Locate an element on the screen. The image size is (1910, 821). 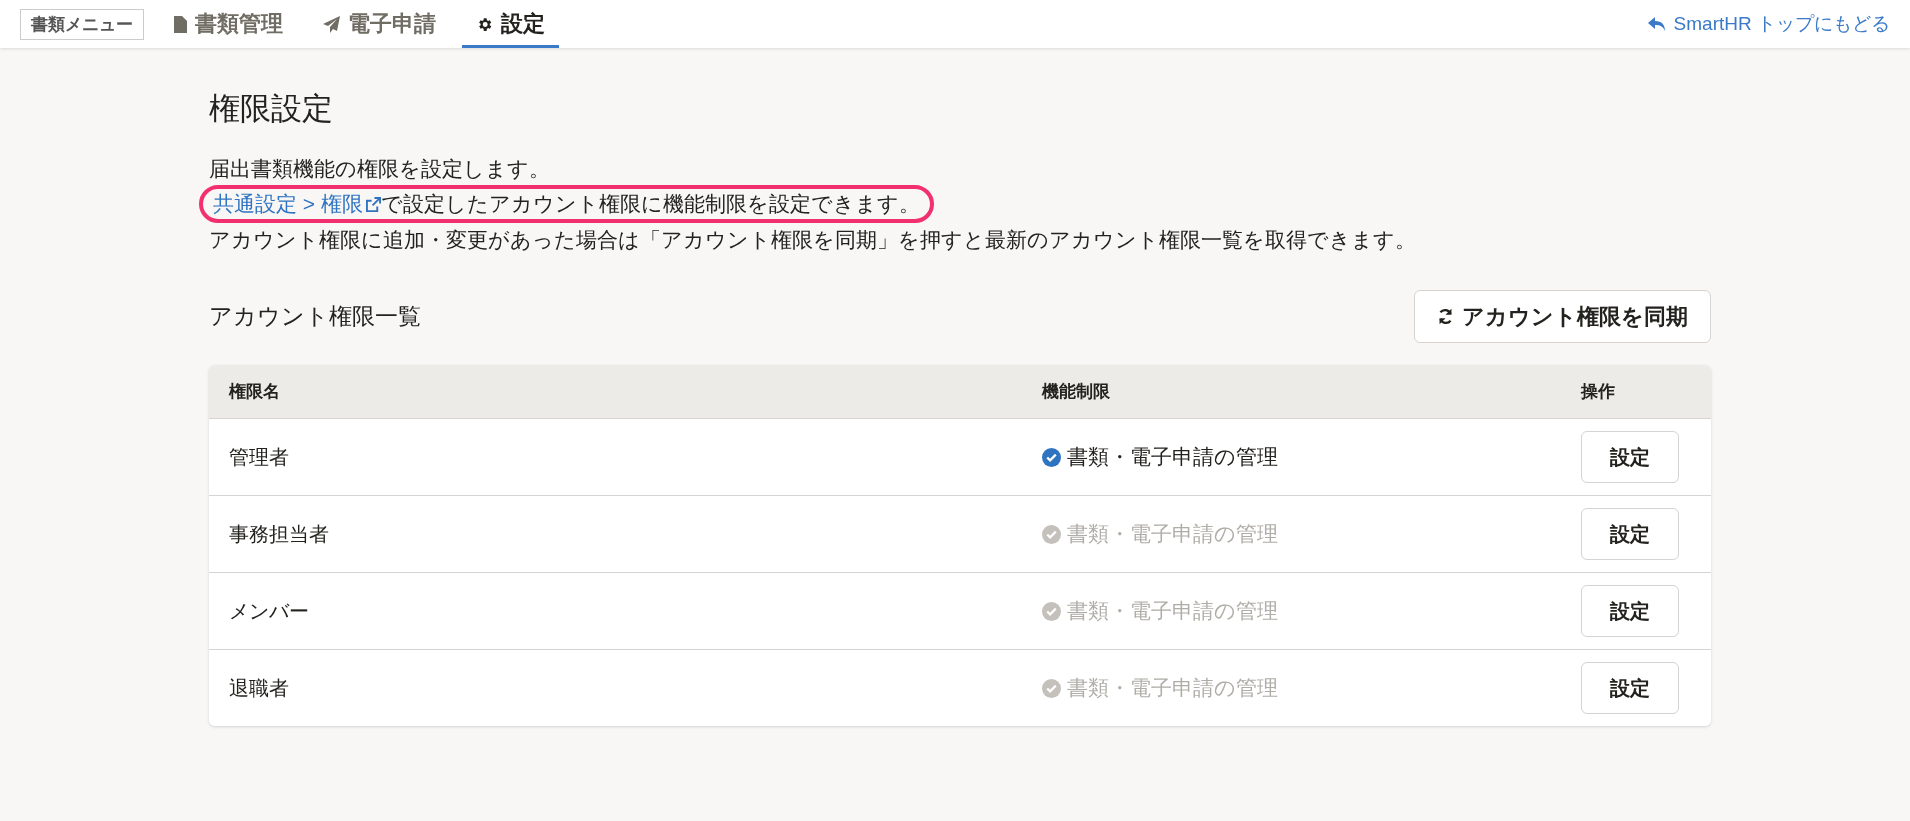
page-title: 権限設定 is located at coordinates (271, 109).